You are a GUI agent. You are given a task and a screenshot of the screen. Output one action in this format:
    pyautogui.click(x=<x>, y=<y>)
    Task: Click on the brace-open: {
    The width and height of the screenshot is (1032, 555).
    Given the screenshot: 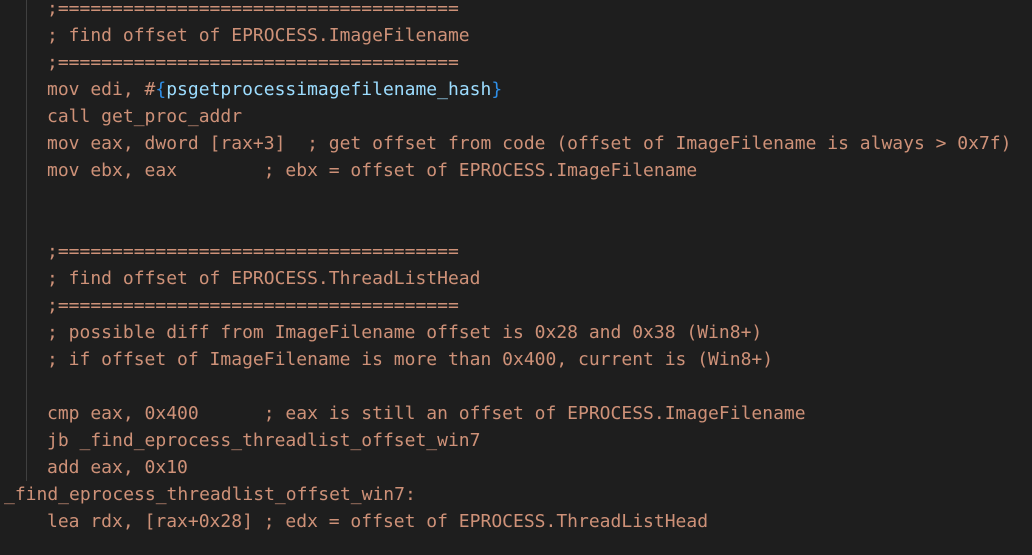 What is the action you would take?
    pyautogui.click(x=161, y=89)
    